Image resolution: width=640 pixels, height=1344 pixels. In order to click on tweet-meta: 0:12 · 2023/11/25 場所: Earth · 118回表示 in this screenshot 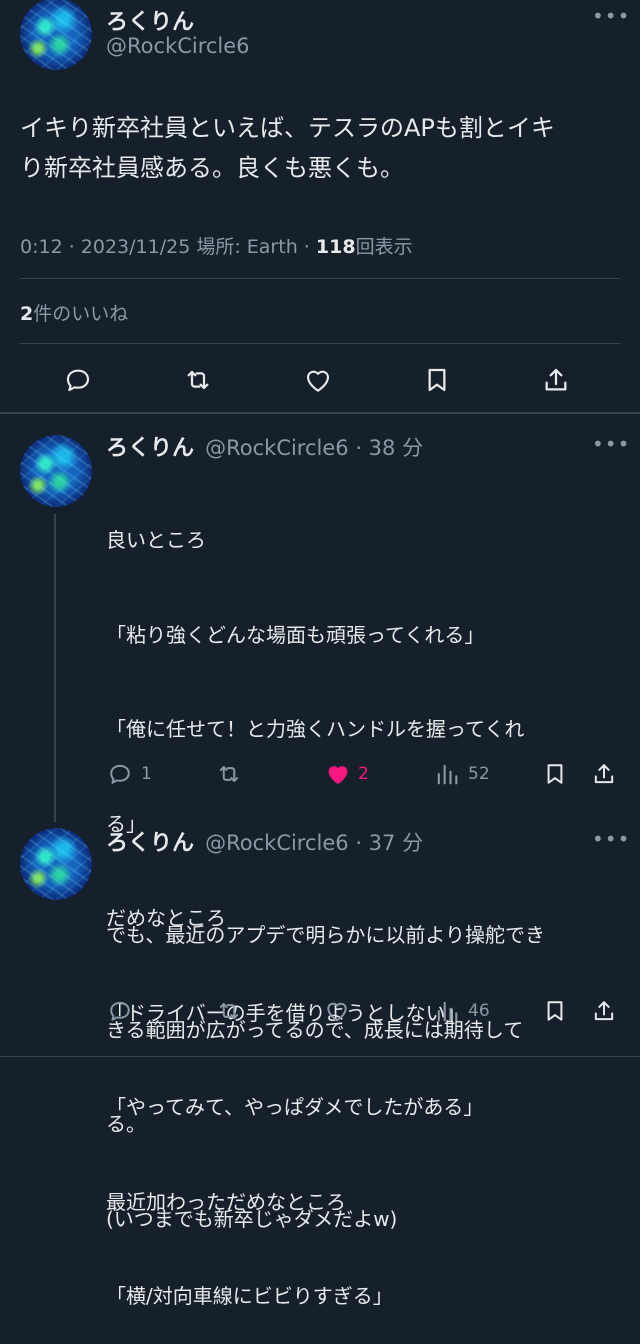, I will do `click(216, 245)`.